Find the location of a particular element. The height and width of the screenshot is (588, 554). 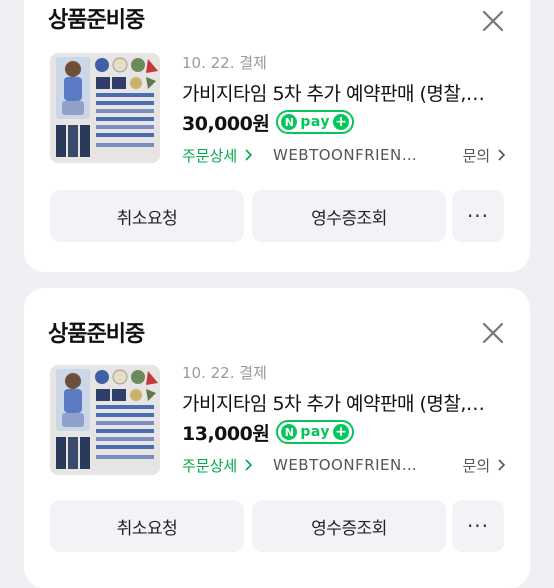

price-row: 13,000원 N pay + is located at coordinates (268, 432).